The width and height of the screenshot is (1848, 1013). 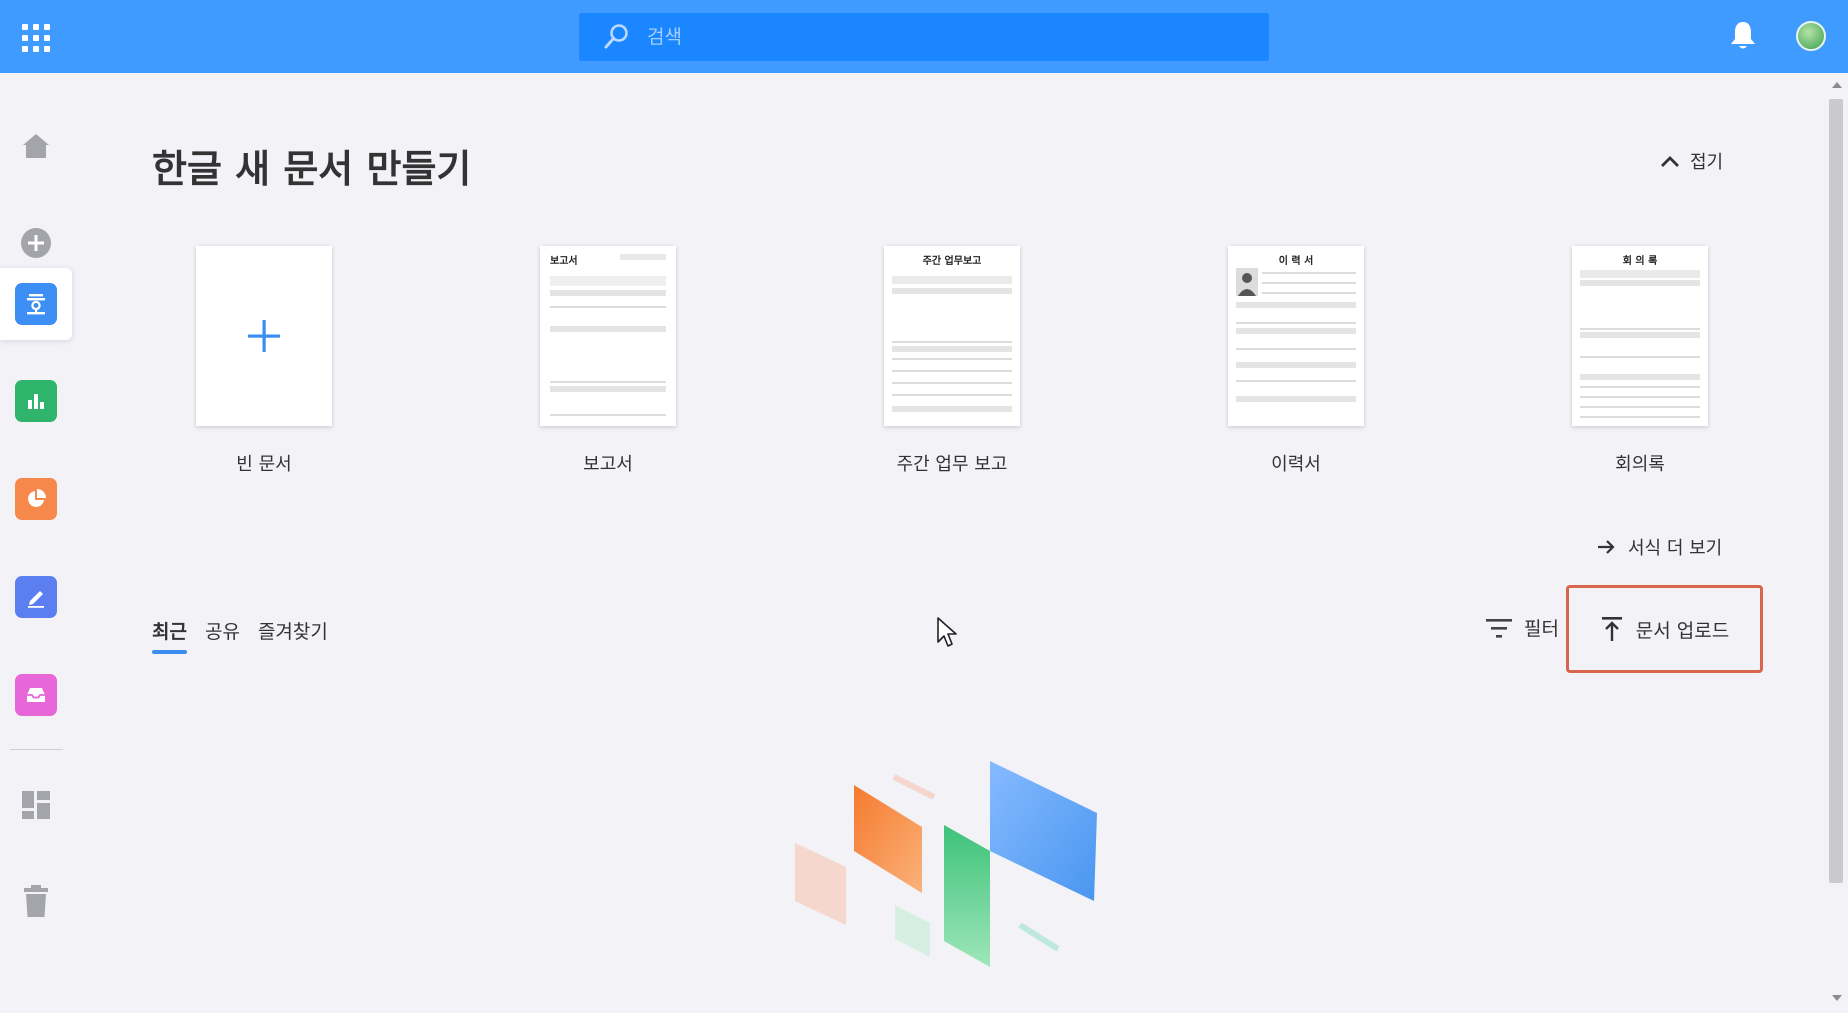 I want to click on template-label: 주간 업무 보고, so click(x=952, y=464).